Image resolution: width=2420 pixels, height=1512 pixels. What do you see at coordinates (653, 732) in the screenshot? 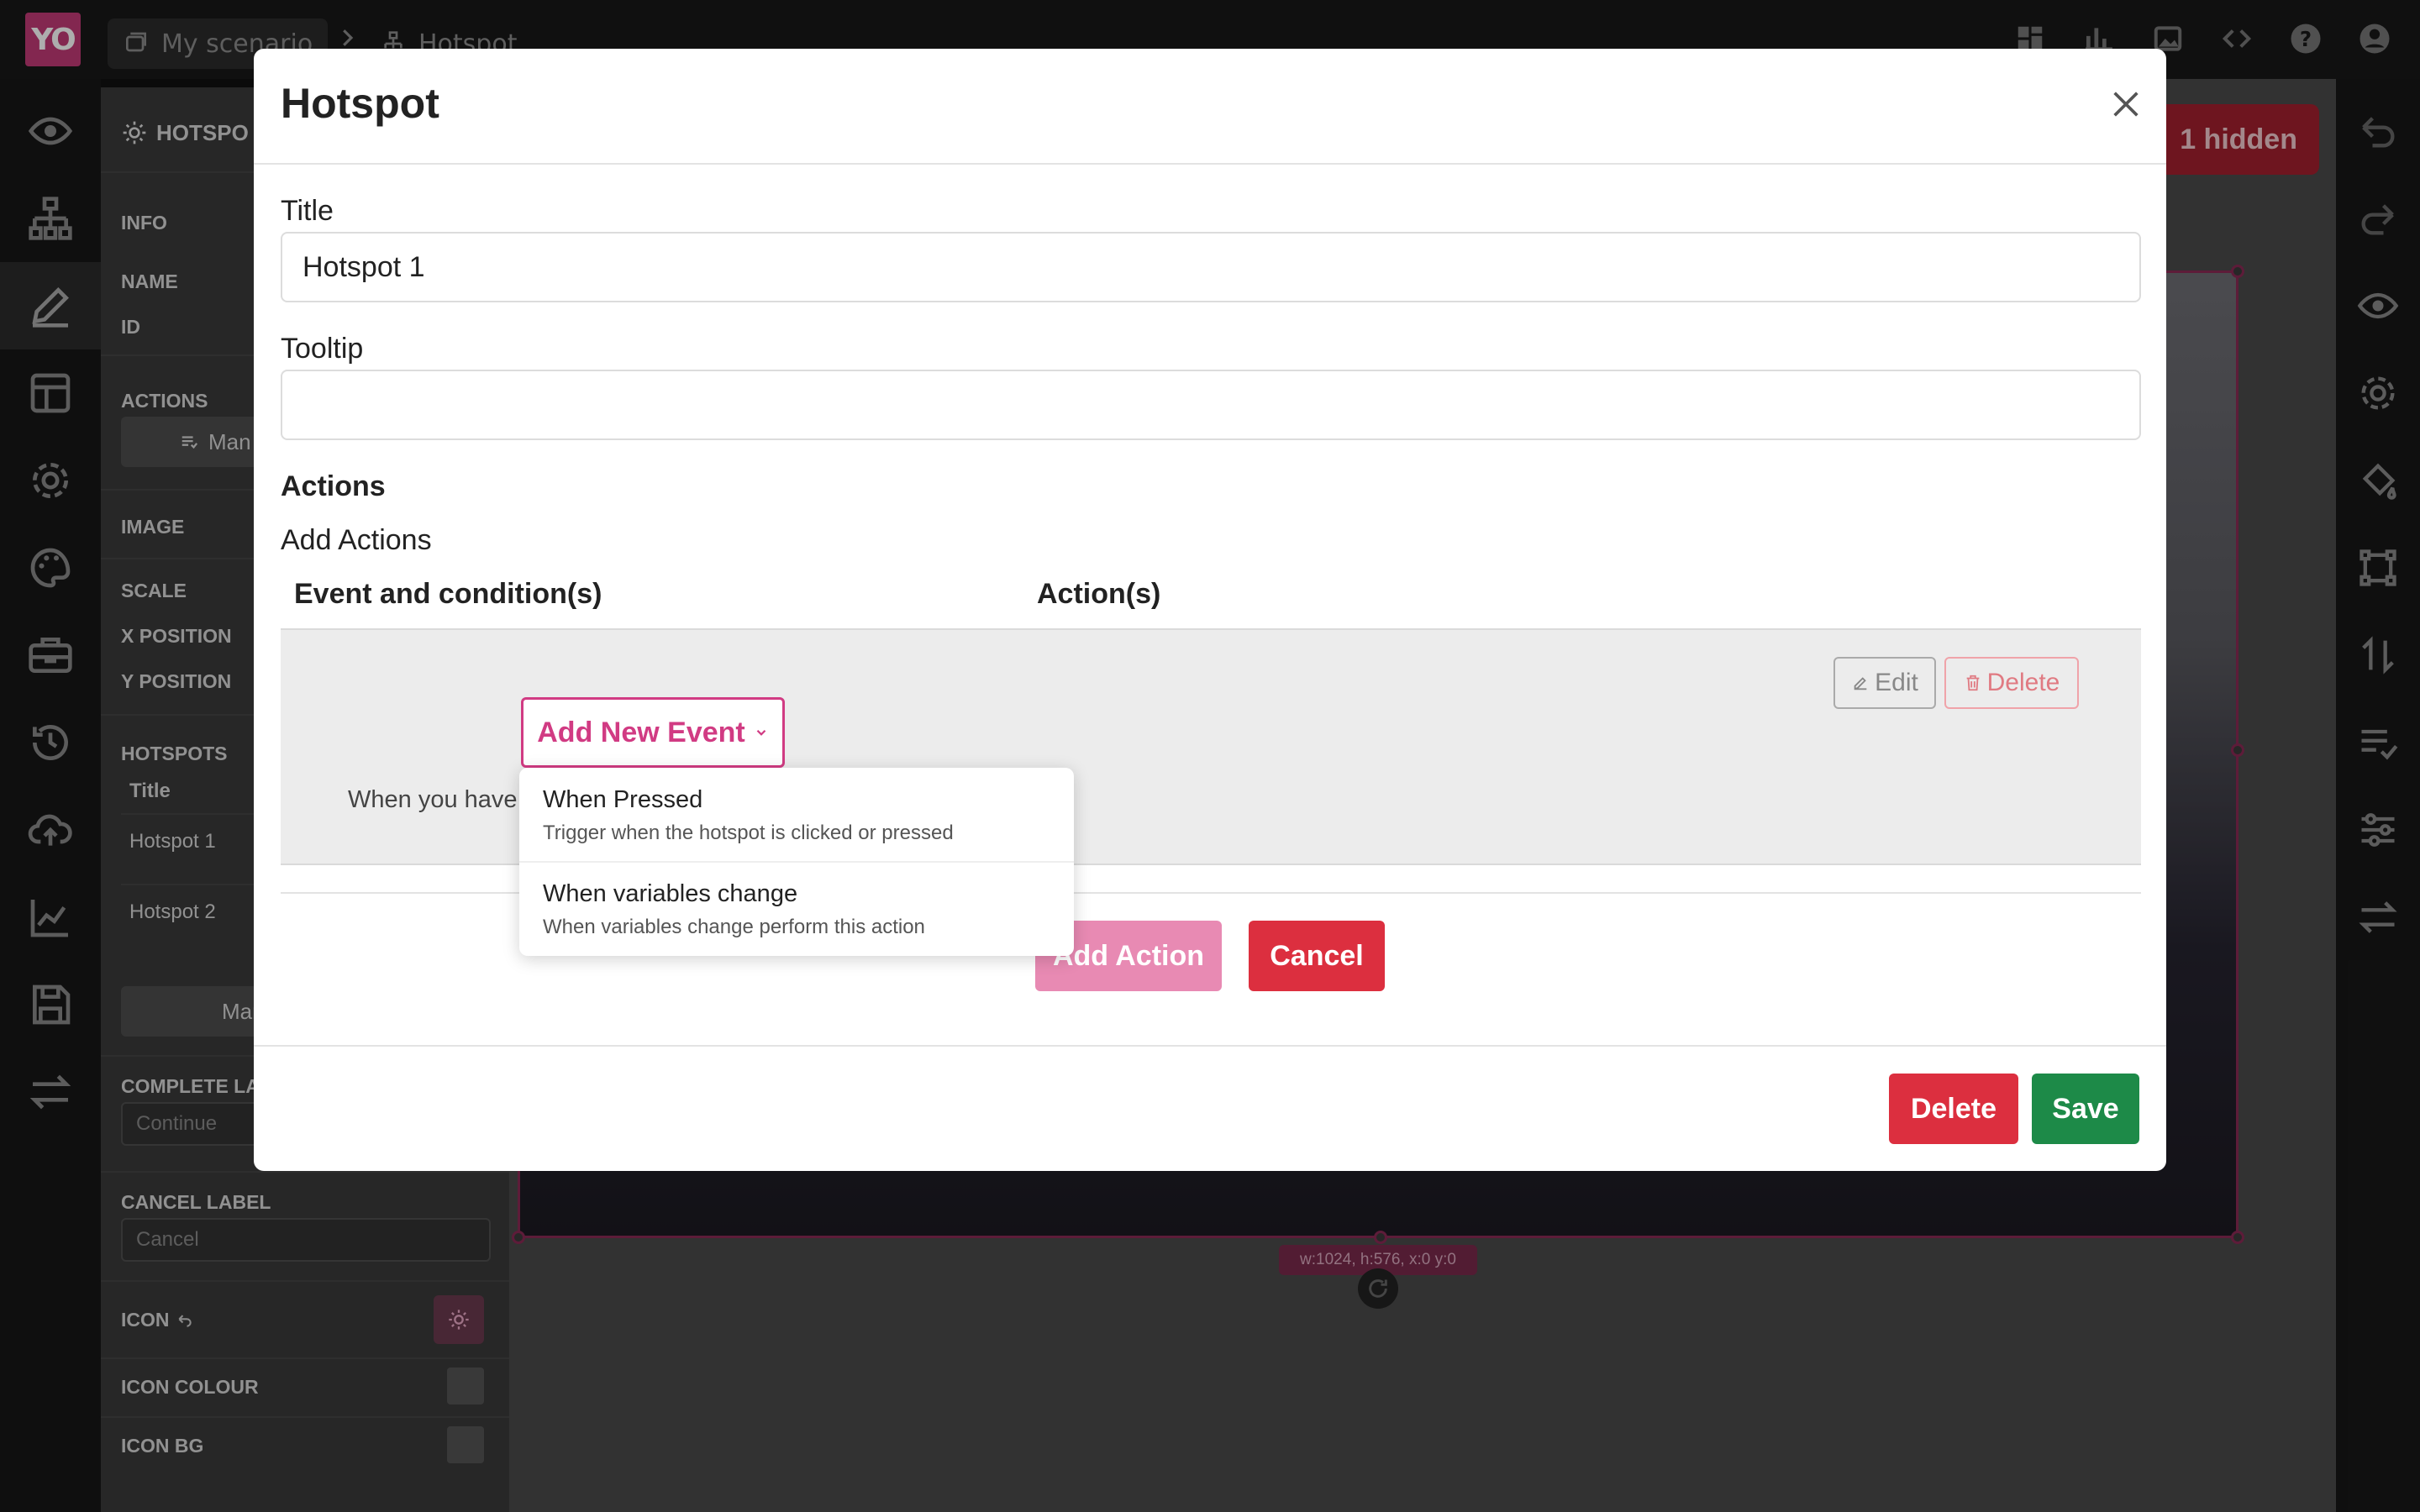
I see `add-new-event-button: Add New Event` at bounding box center [653, 732].